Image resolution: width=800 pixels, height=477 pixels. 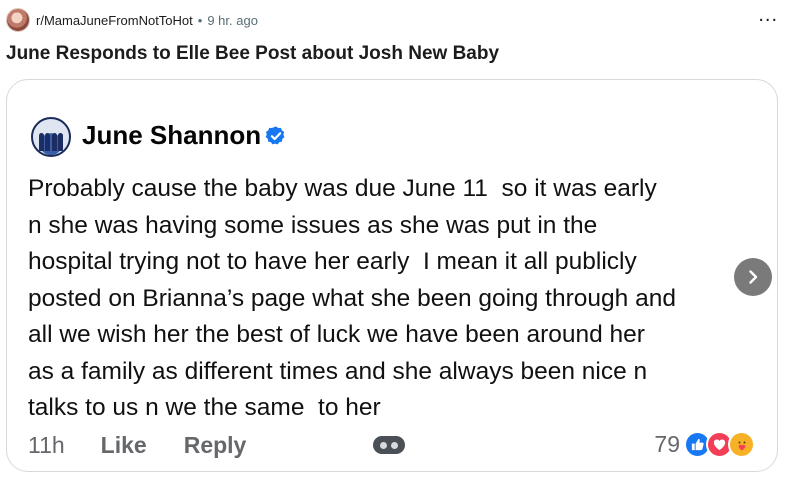 What do you see at coordinates (114, 20) in the screenshot?
I see `subreddit-name: r/MamaJuneFromNotToHot` at bounding box center [114, 20].